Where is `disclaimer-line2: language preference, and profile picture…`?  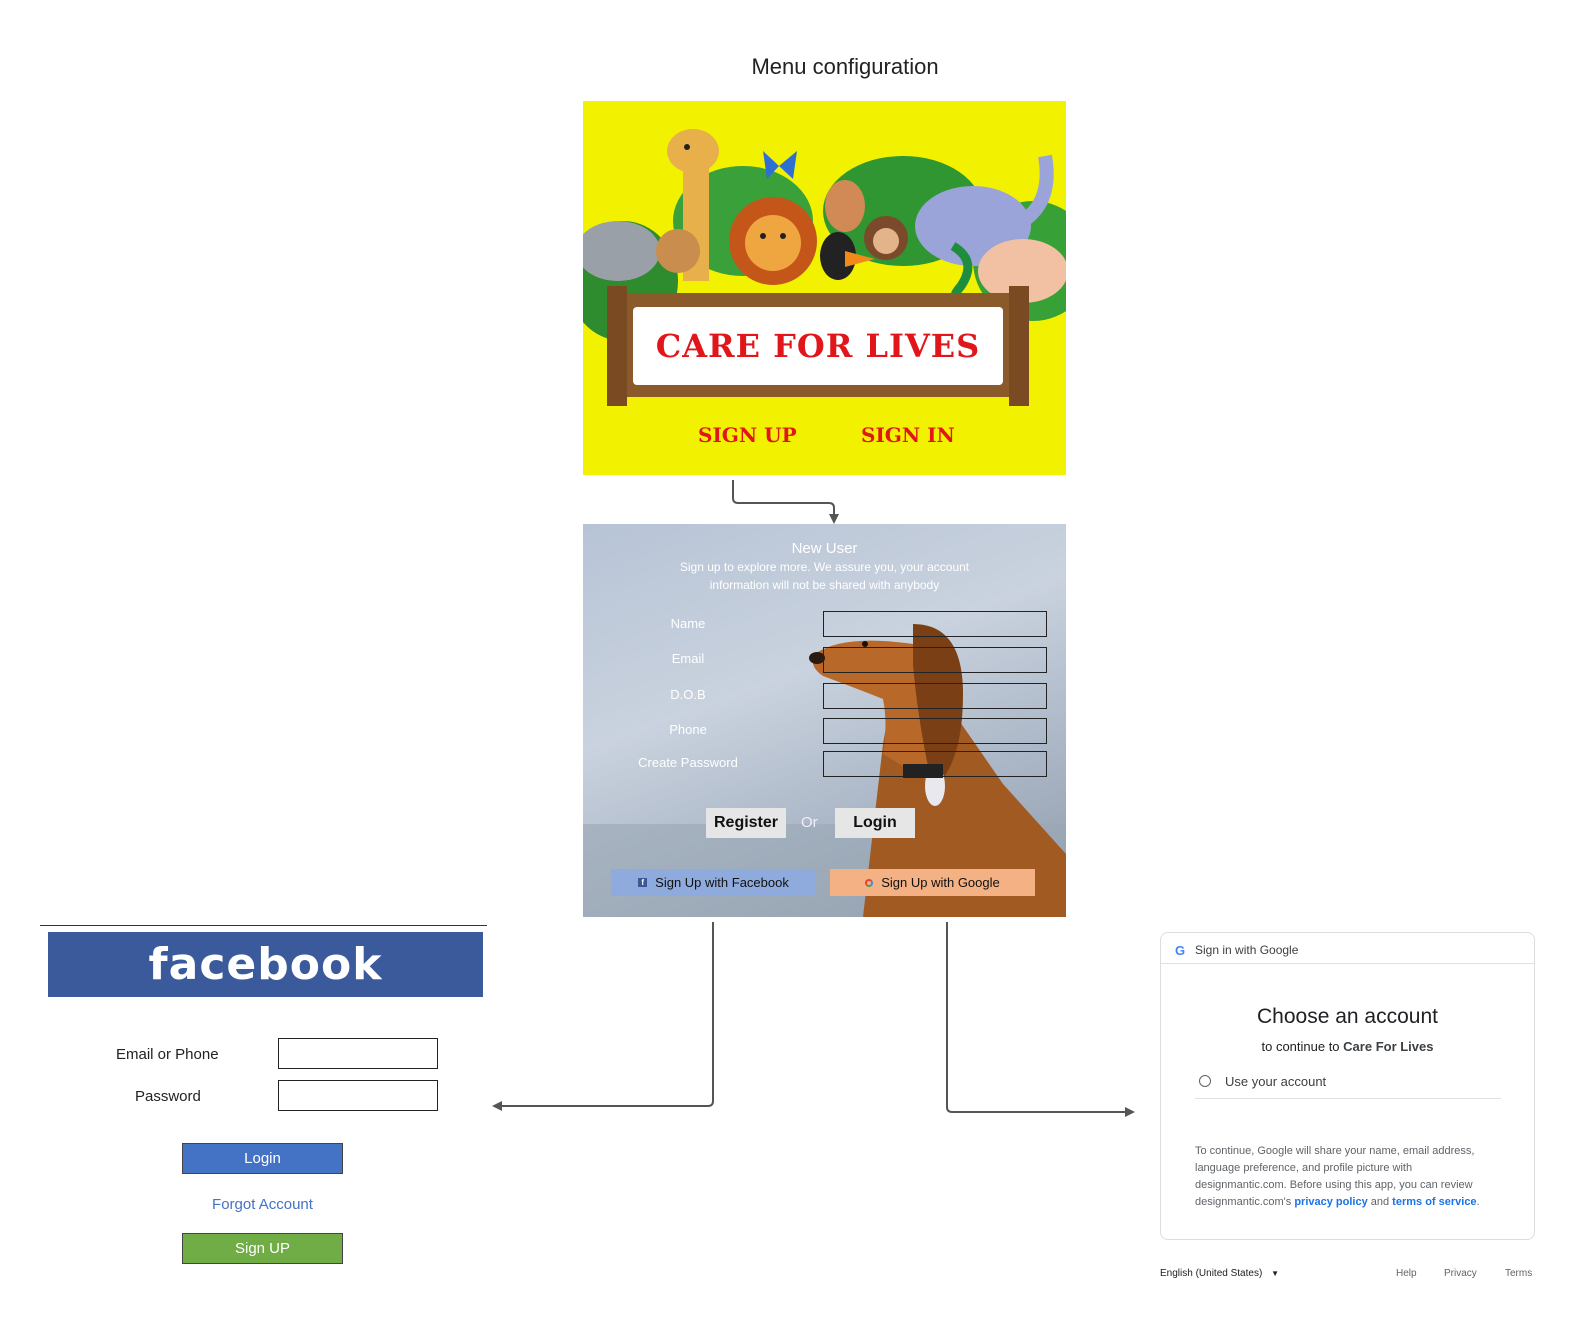 disclaimer-line2: language preference, and profile picture… is located at coordinates (1304, 1168).